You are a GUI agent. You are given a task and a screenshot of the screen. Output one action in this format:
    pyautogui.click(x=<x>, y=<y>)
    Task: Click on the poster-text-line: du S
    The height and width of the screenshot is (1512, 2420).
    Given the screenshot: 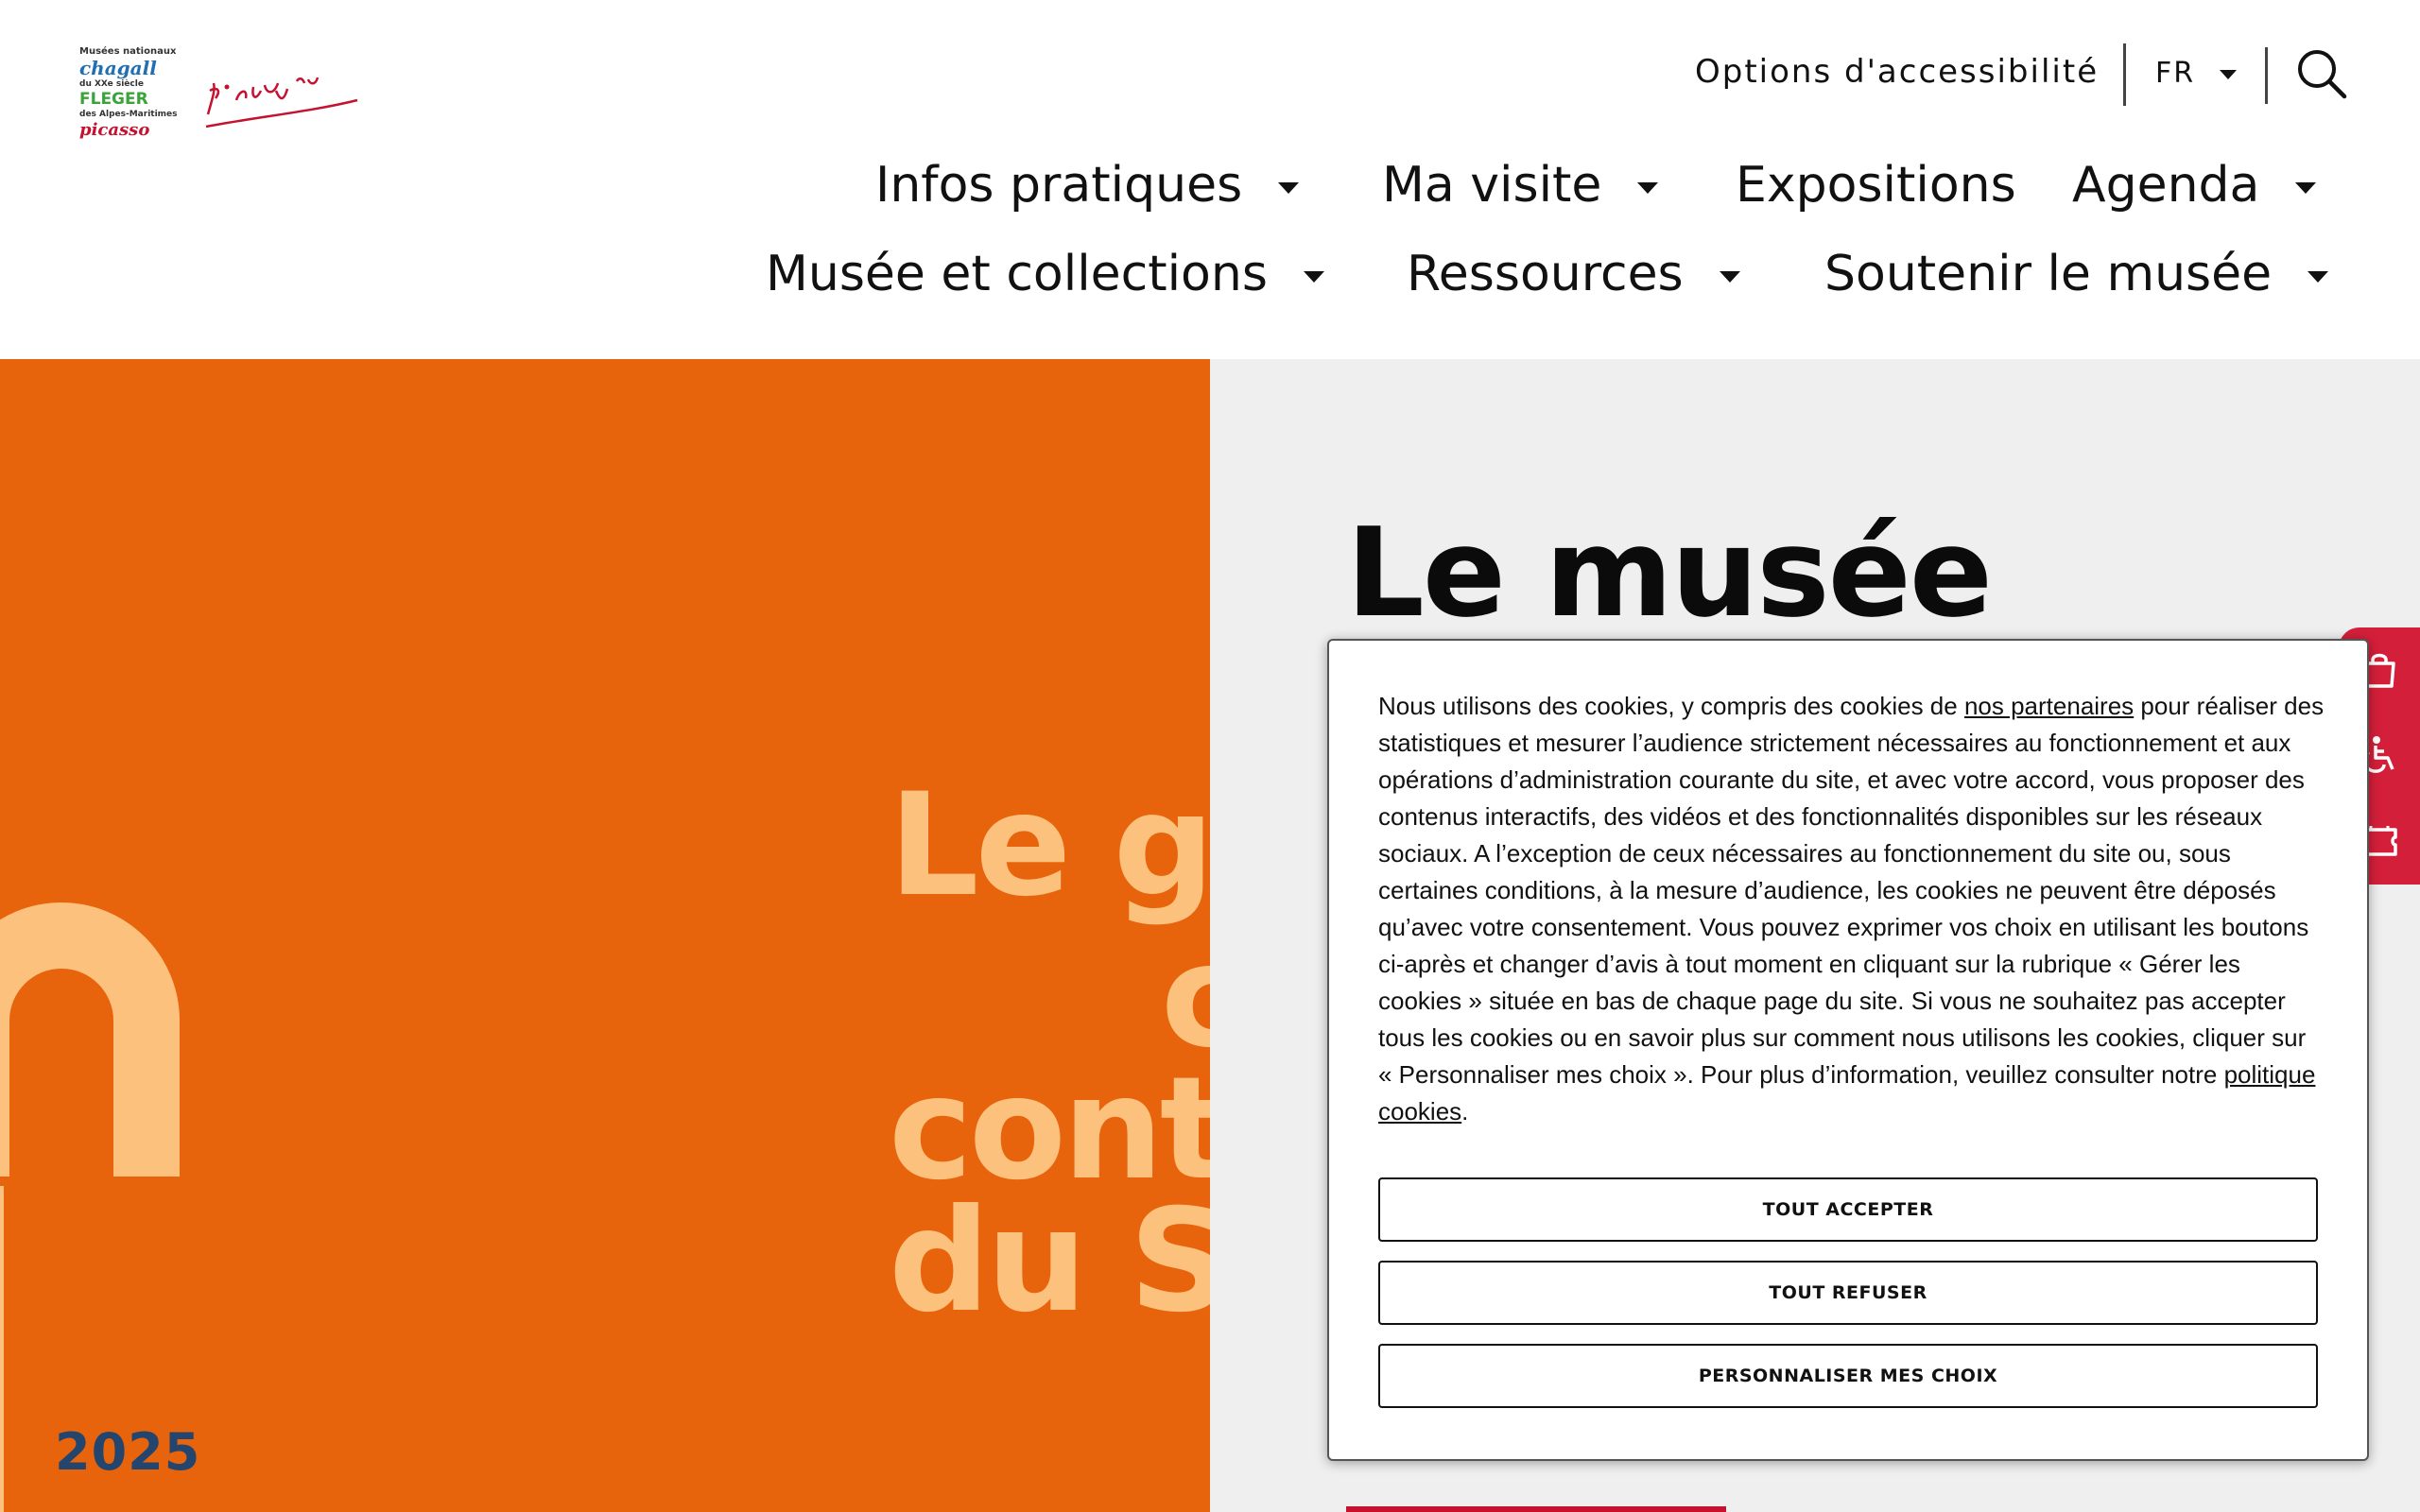 What is the action you would take?
    pyautogui.click(x=1049, y=1261)
    